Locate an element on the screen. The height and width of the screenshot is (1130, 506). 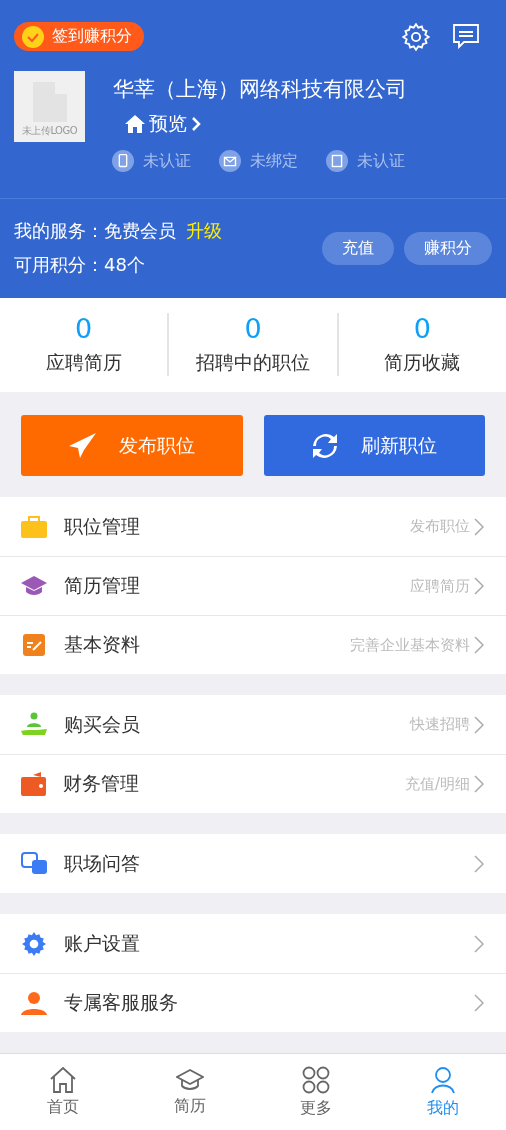
checkin-badge: 签到赚积分 is located at coordinates (79, 36).